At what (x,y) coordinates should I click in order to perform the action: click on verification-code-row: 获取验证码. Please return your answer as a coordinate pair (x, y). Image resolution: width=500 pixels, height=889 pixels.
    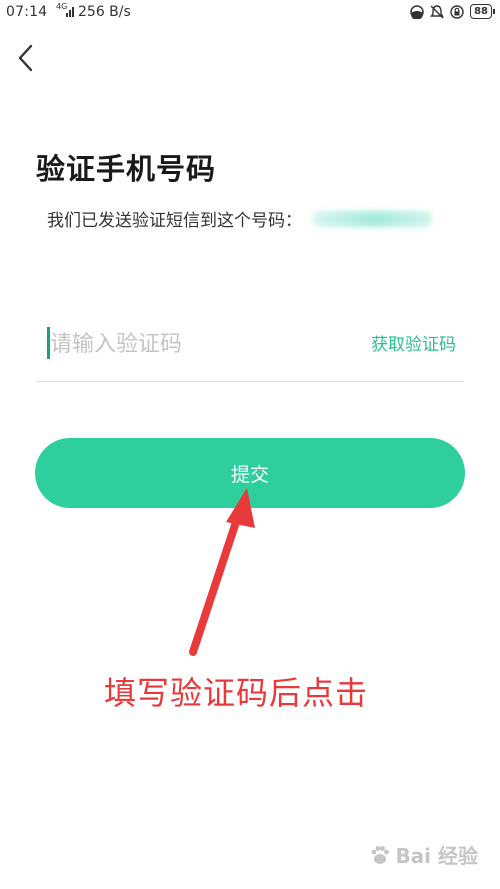
    Looking at the image, I should click on (250, 348).